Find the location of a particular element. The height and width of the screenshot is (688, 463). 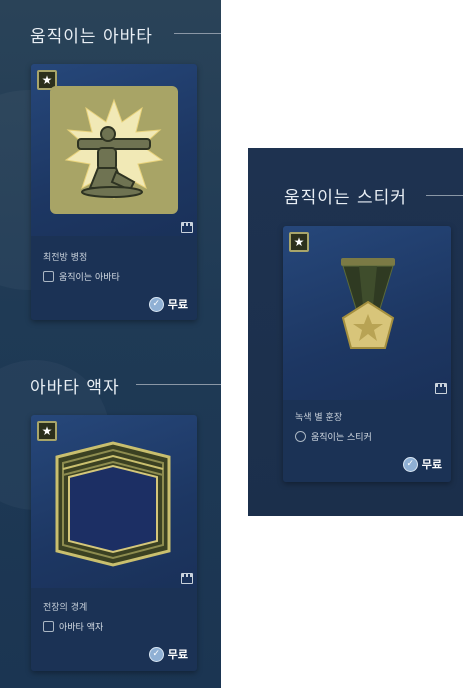

soldier-bazooka-icon is located at coordinates (114, 150).